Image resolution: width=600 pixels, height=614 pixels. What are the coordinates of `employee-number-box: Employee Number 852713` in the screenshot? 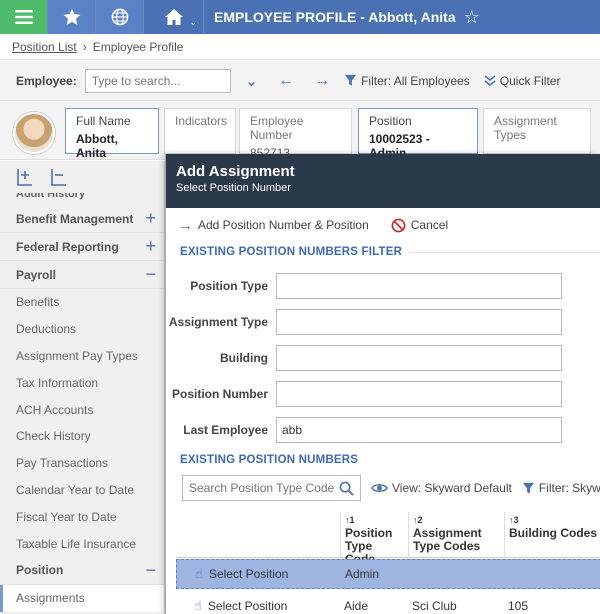 It's located at (295, 134).